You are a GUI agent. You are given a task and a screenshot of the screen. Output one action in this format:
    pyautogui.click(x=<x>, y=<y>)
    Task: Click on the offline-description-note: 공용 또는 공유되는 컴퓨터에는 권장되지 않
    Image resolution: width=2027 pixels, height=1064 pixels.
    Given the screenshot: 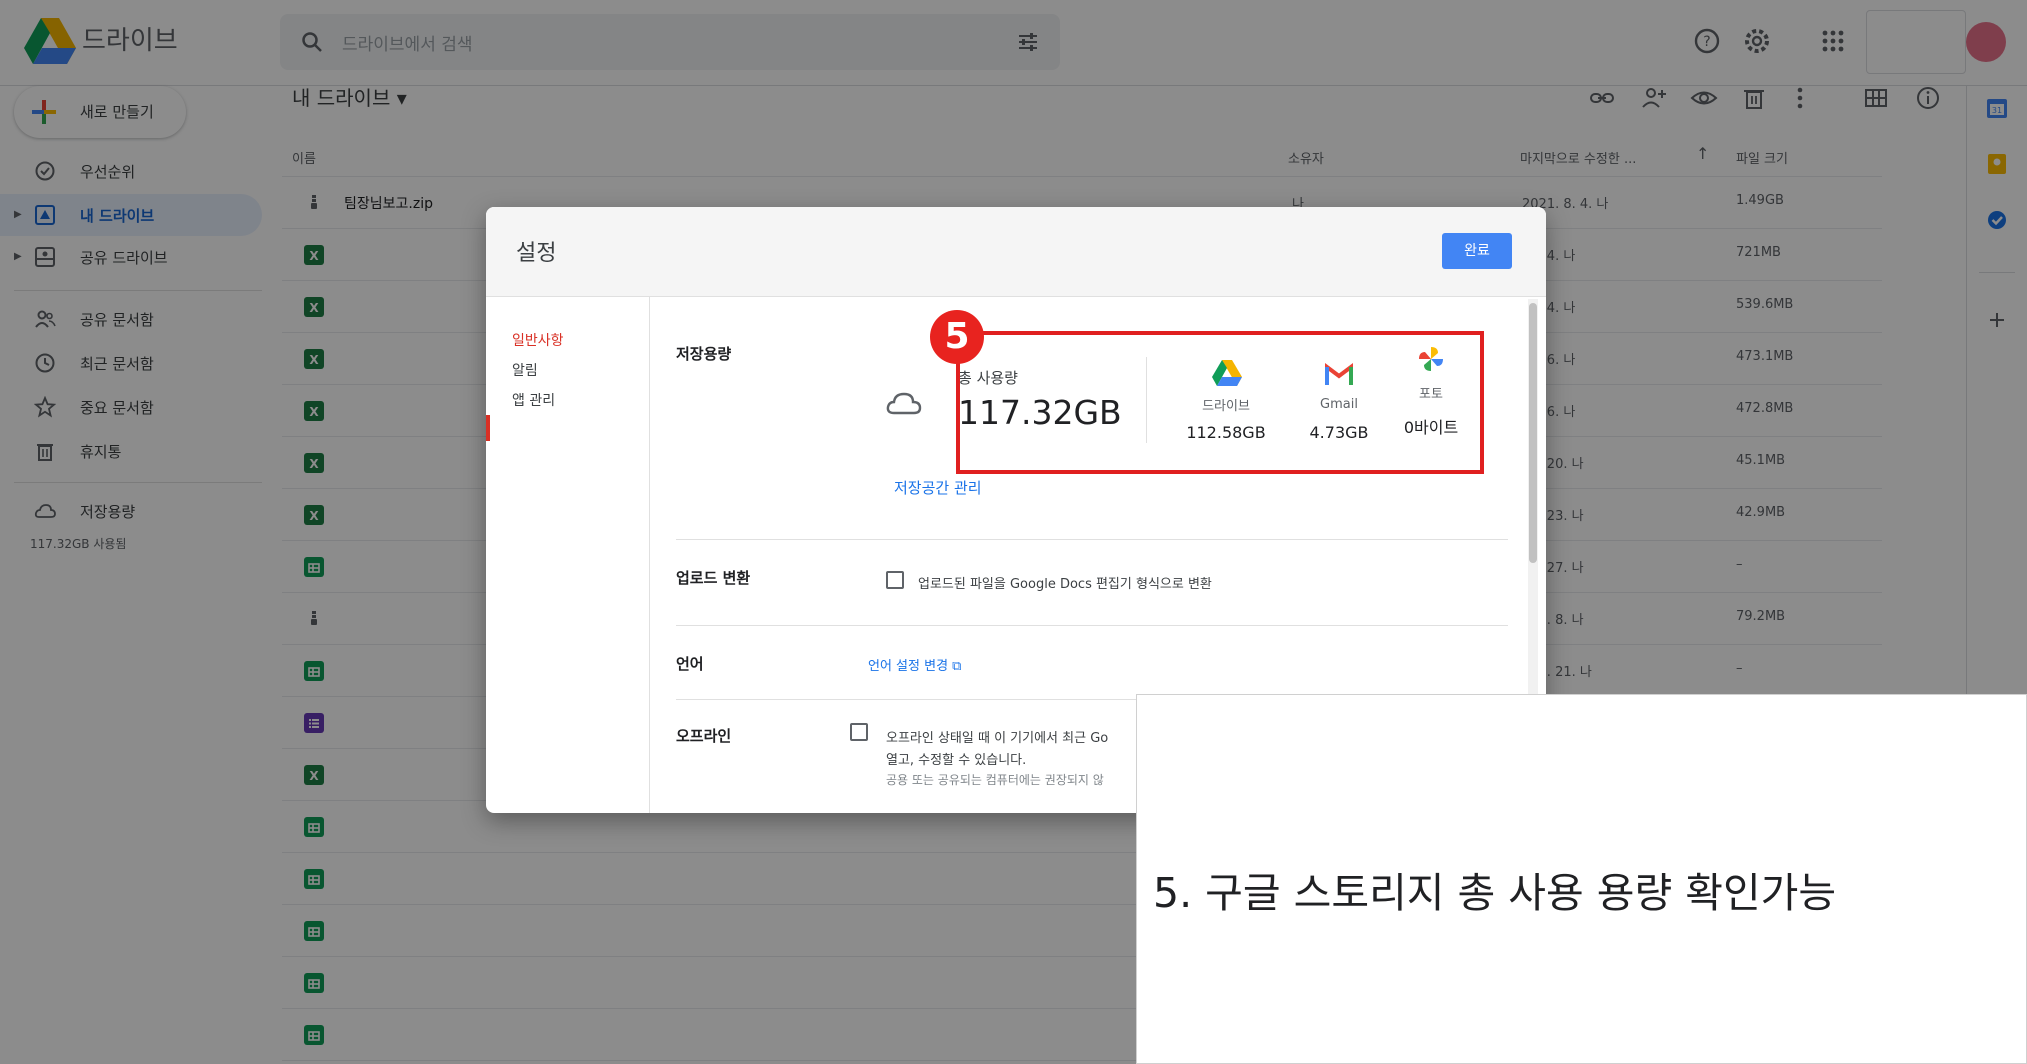 What is the action you would take?
    pyautogui.click(x=995, y=780)
    